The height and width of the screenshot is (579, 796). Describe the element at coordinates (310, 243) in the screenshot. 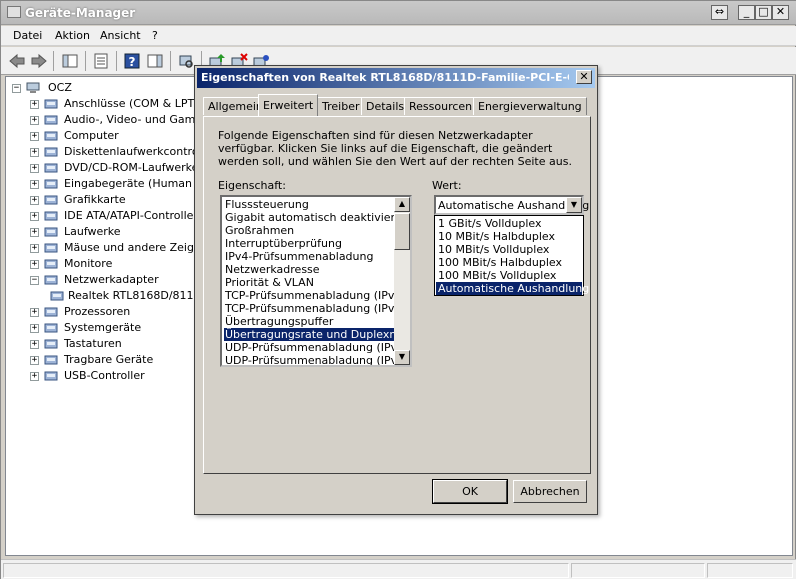

I see `property-list-item: Interruptüberprüfung` at that location.